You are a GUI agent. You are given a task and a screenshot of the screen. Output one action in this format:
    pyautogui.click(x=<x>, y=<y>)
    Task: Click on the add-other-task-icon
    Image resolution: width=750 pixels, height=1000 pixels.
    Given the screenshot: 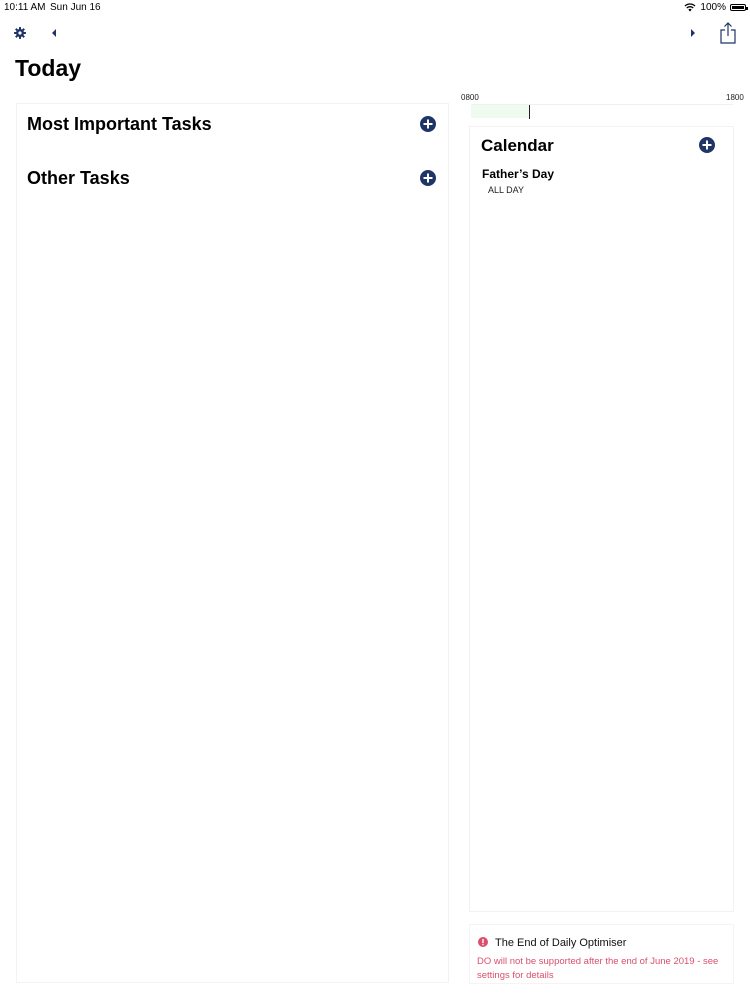 What is the action you would take?
    pyautogui.click(x=428, y=178)
    